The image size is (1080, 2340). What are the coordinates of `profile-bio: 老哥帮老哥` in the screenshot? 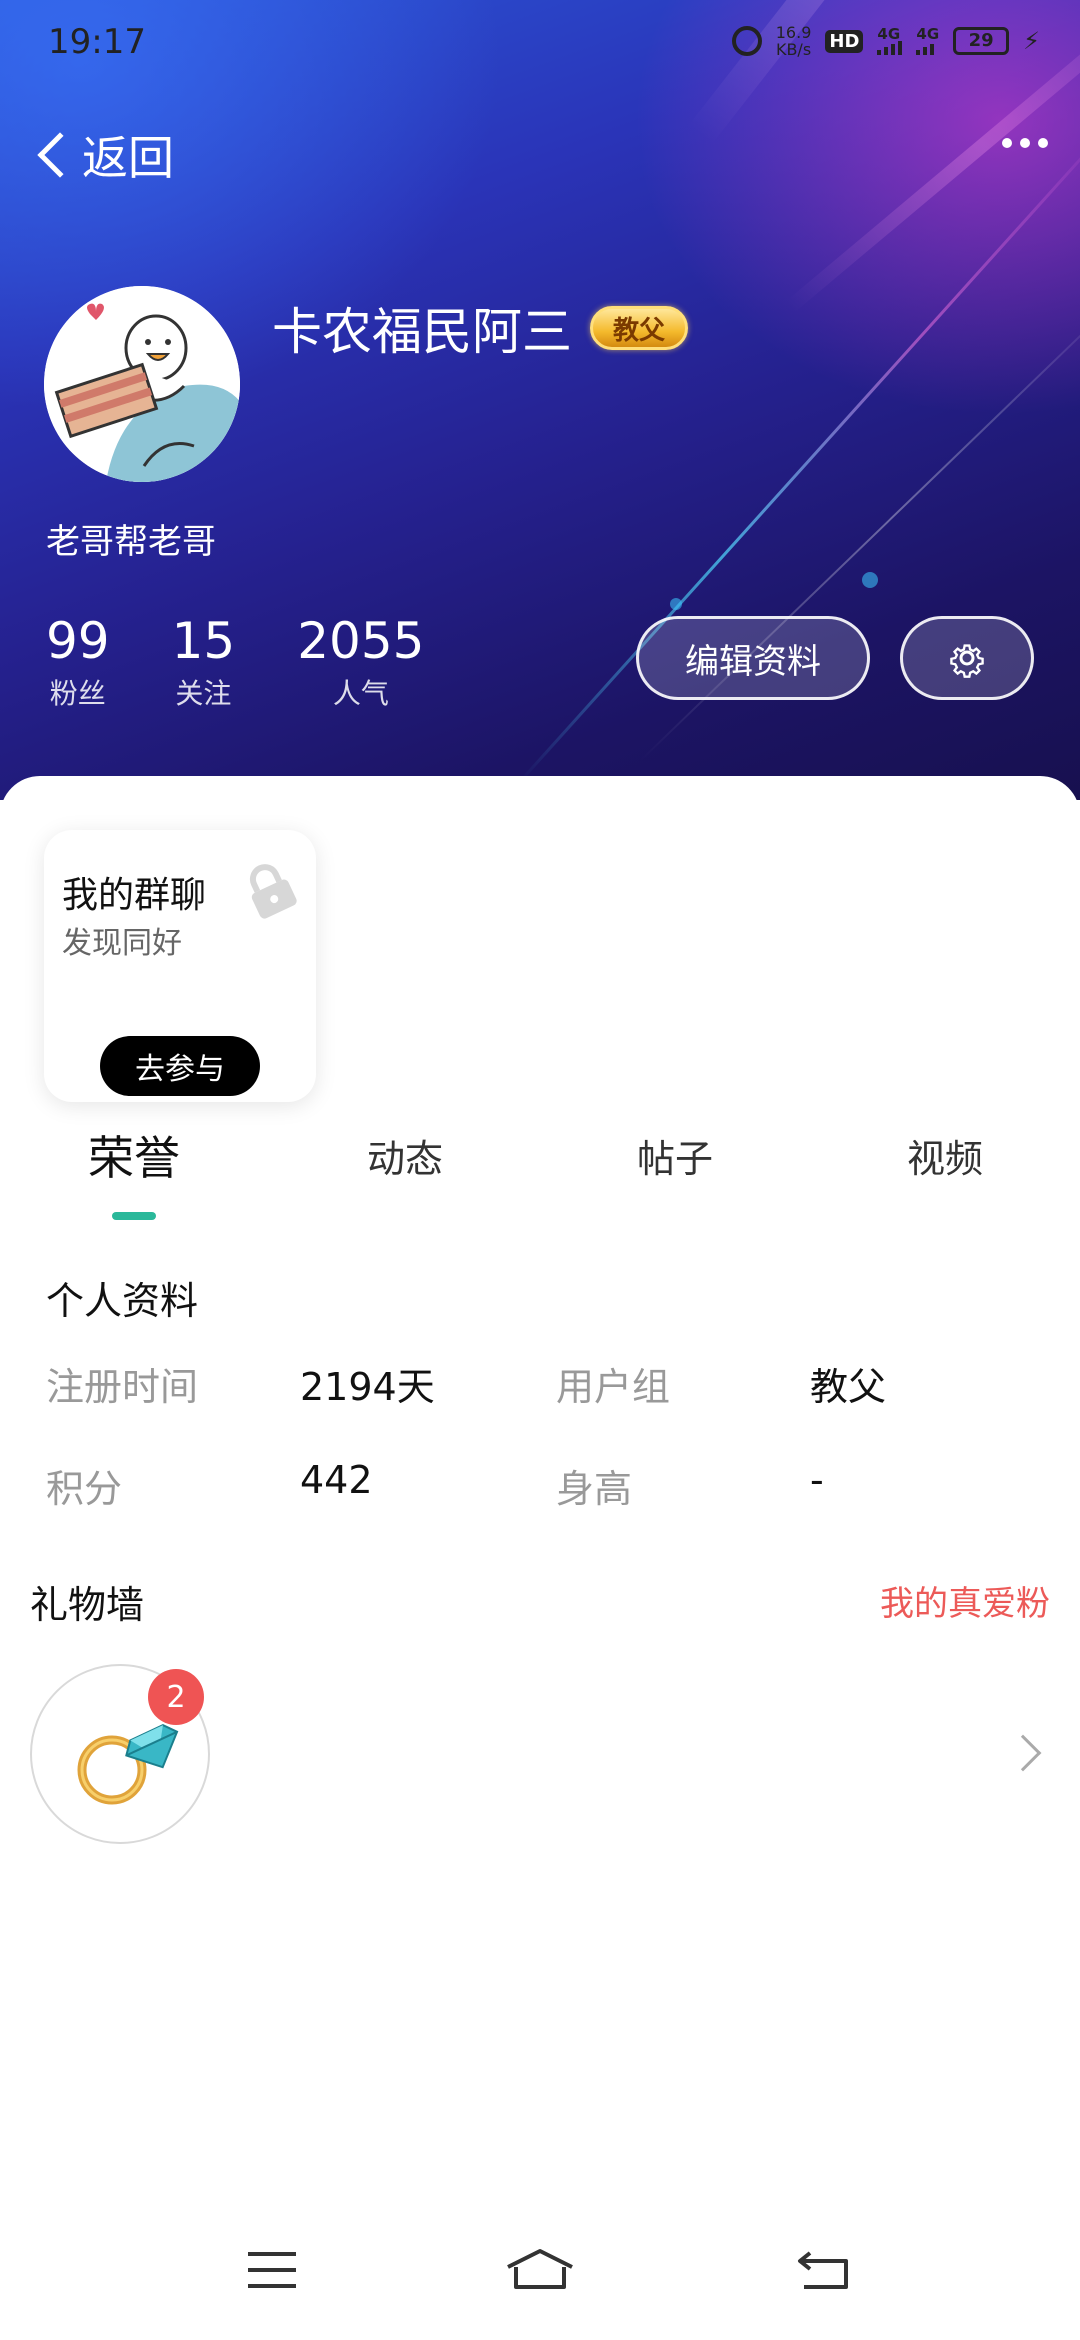 It's located at (131, 542).